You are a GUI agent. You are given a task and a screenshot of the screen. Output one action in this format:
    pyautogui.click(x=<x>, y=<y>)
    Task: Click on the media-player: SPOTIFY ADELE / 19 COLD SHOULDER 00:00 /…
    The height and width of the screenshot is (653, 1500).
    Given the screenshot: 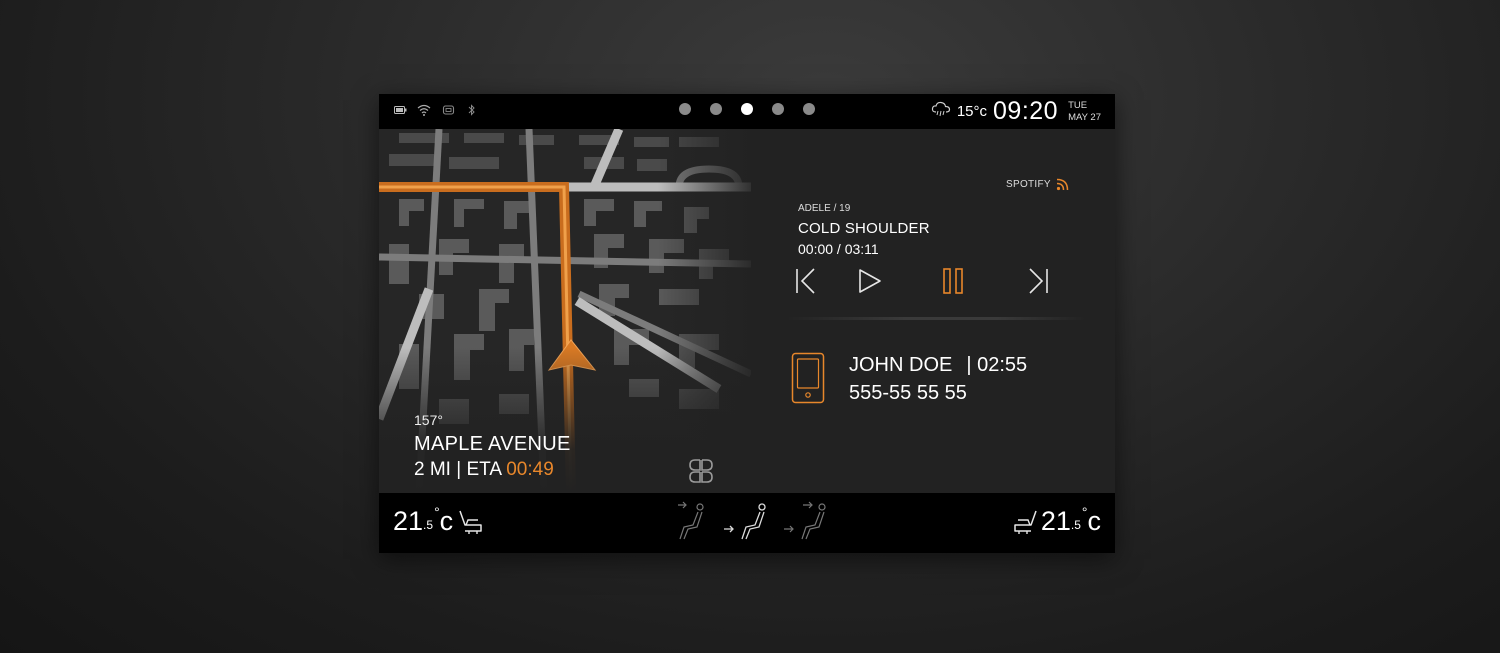 What is the action you would take?
    pyautogui.click(x=933, y=224)
    